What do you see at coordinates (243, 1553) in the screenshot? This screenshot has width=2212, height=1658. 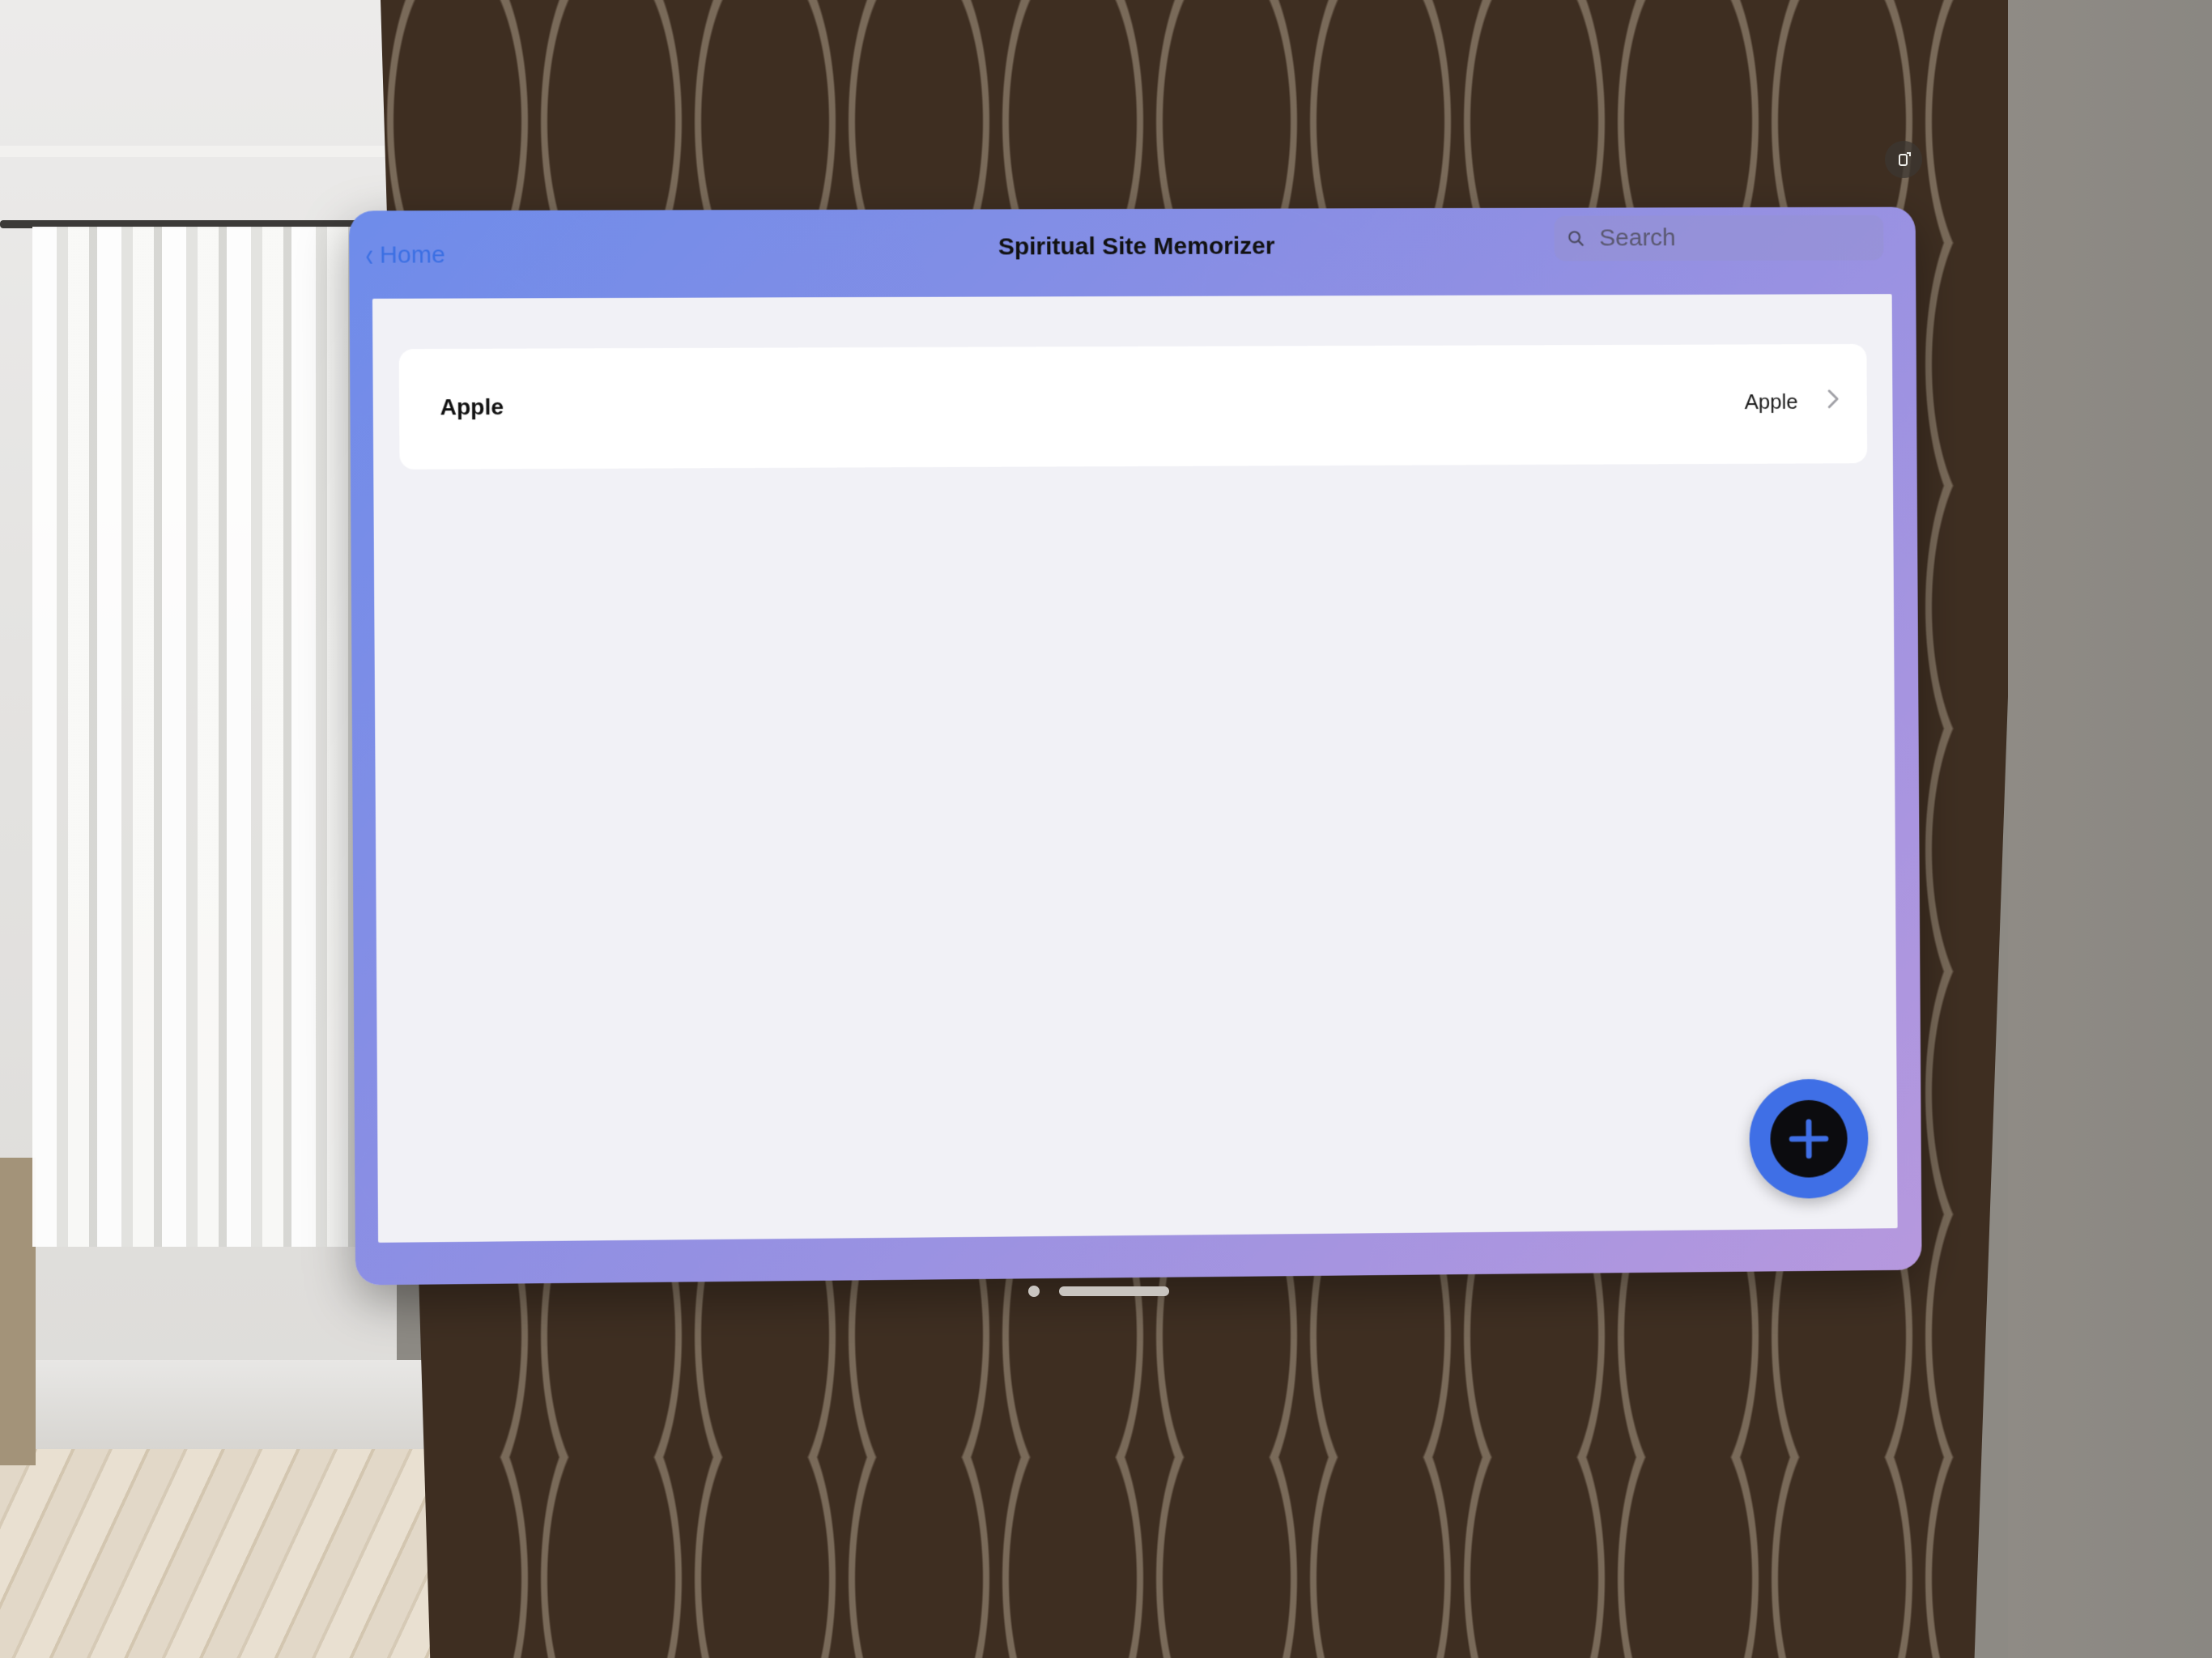 I see `wood-floor` at bounding box center [243, 1553].